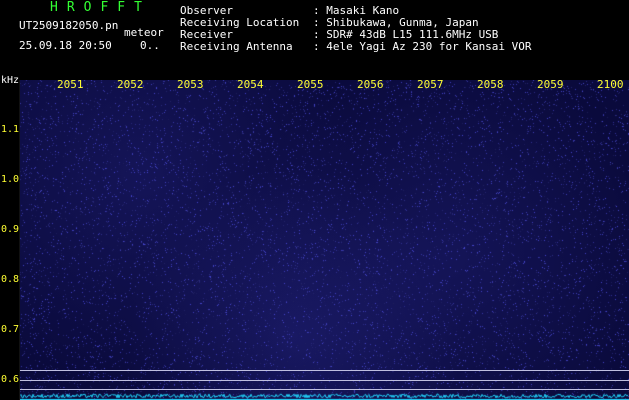 The width and height of the screenshot is (629, 400). Describe the element at coordinates (430, 85) in the screenshot. I see `x-tick: 2057` at that location.